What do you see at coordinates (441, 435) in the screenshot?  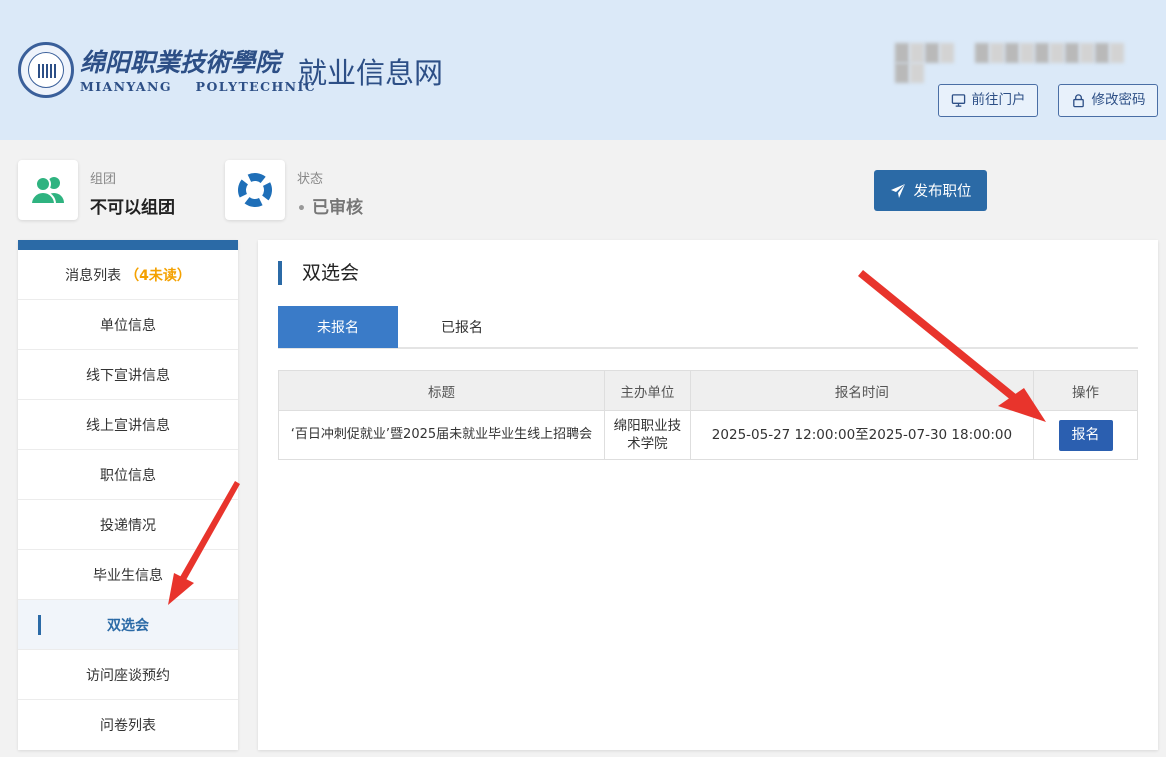 I see `cell-title: ‘百日冲刺促就业’暨2025届未就业毕业生线上招聘会` at bounding box center [441, 435].